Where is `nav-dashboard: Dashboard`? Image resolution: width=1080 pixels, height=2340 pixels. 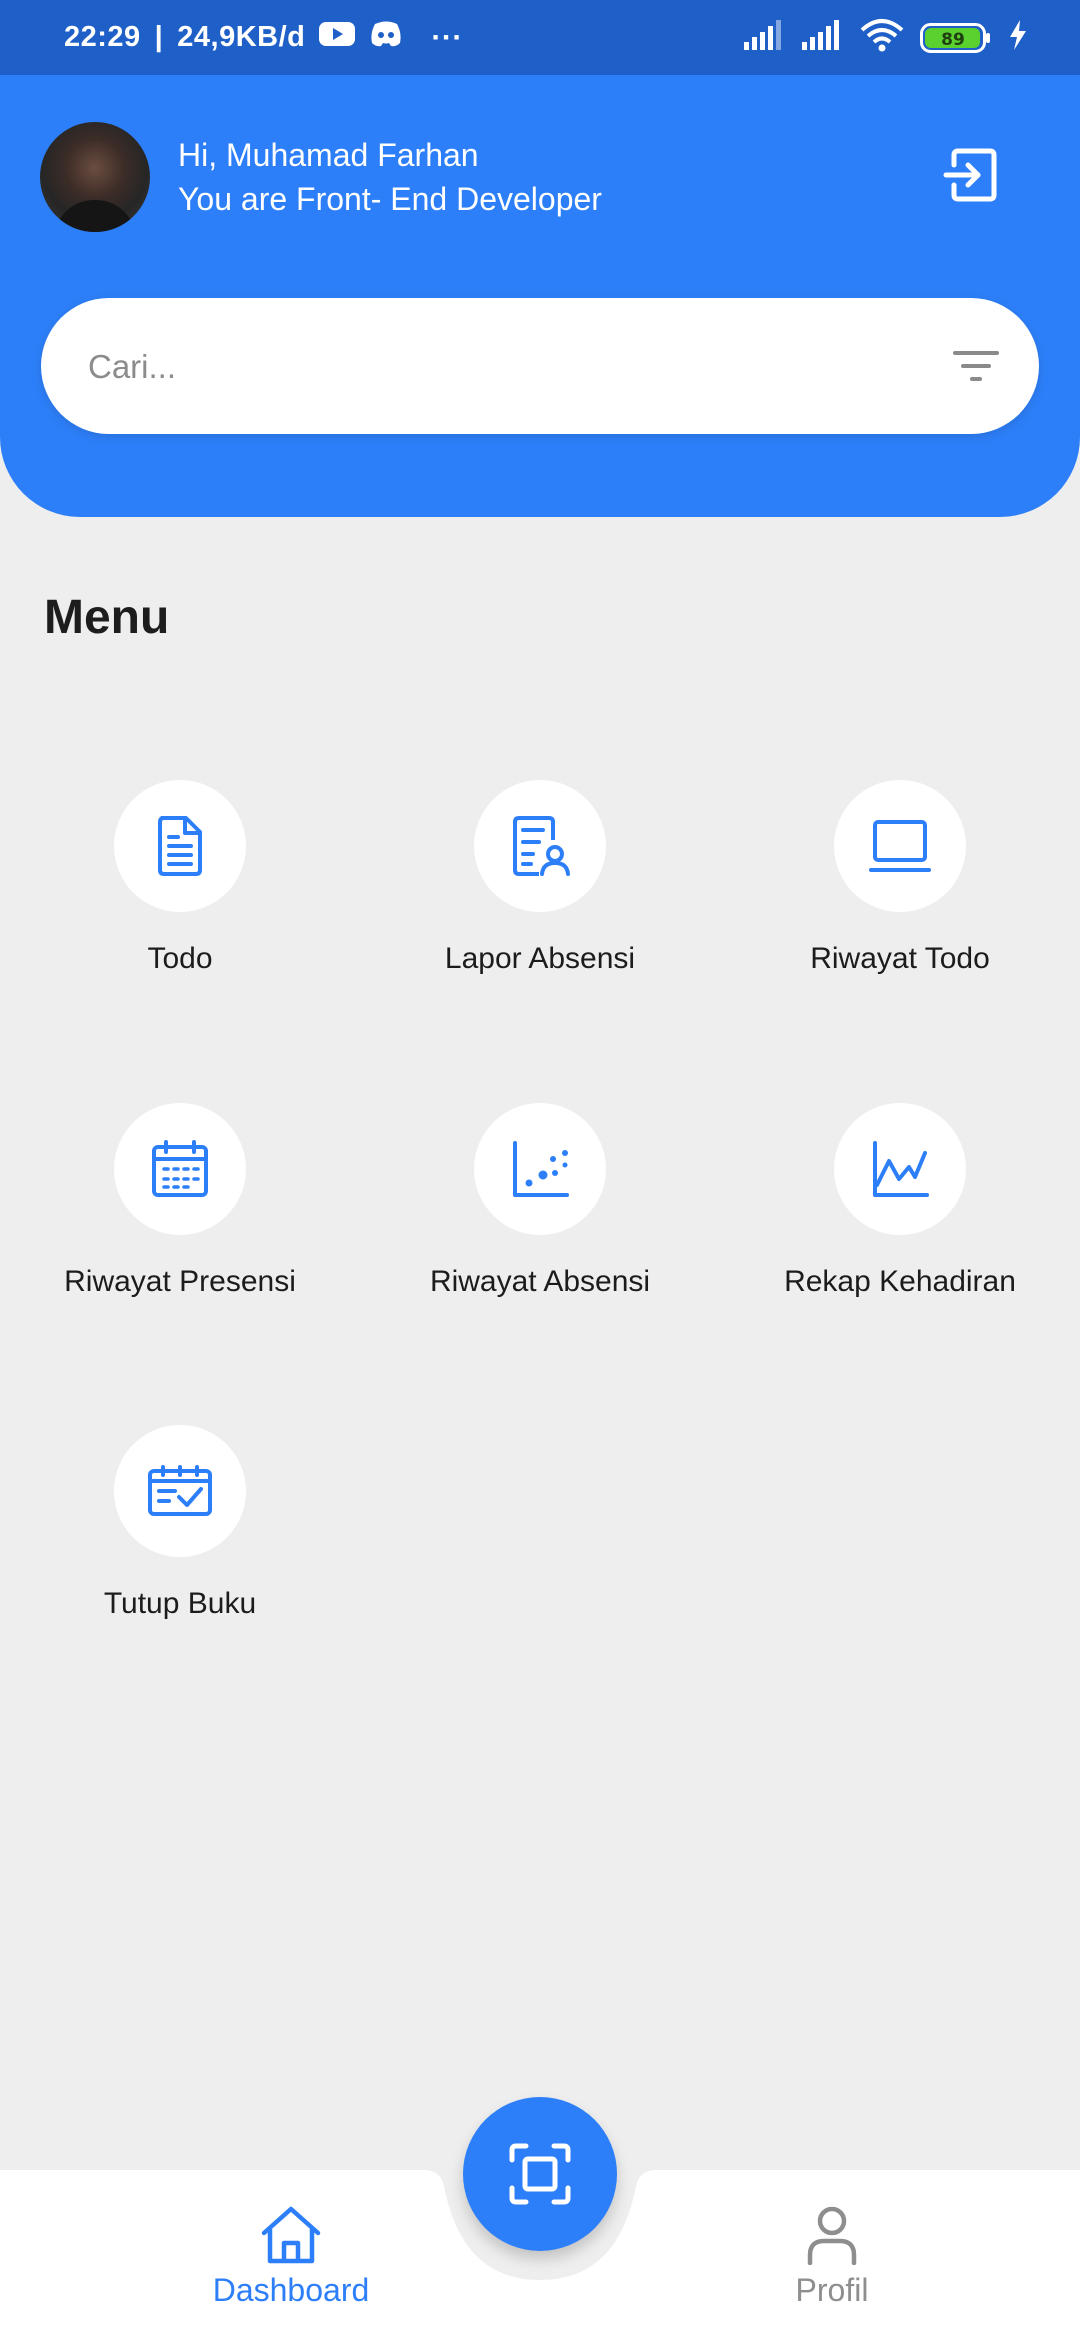 nav-dashboard: Dashboard is located at coordinates (291, 2257).